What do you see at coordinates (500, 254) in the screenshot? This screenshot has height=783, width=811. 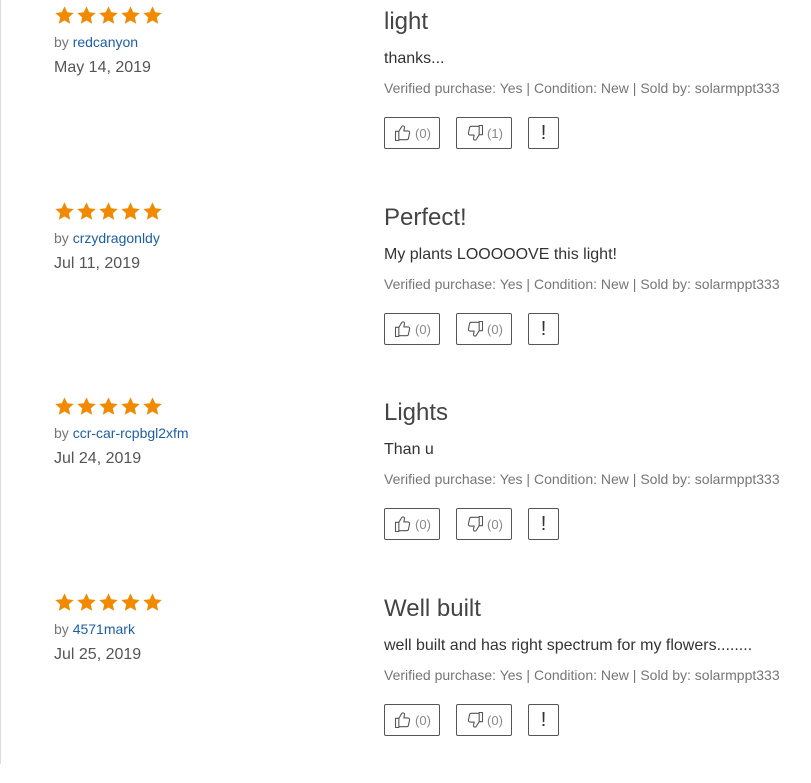 I see `review-body: My plants LOOOOOVE this light!` at bounding box center [500, 254].